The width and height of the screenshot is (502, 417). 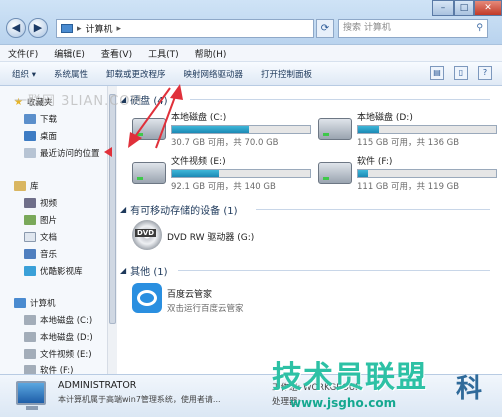 What do you see at coordinates (198, 162) in the screenshot?
I see `drive-name: 文件视频 (E:)` at bounding box center [198, 162].